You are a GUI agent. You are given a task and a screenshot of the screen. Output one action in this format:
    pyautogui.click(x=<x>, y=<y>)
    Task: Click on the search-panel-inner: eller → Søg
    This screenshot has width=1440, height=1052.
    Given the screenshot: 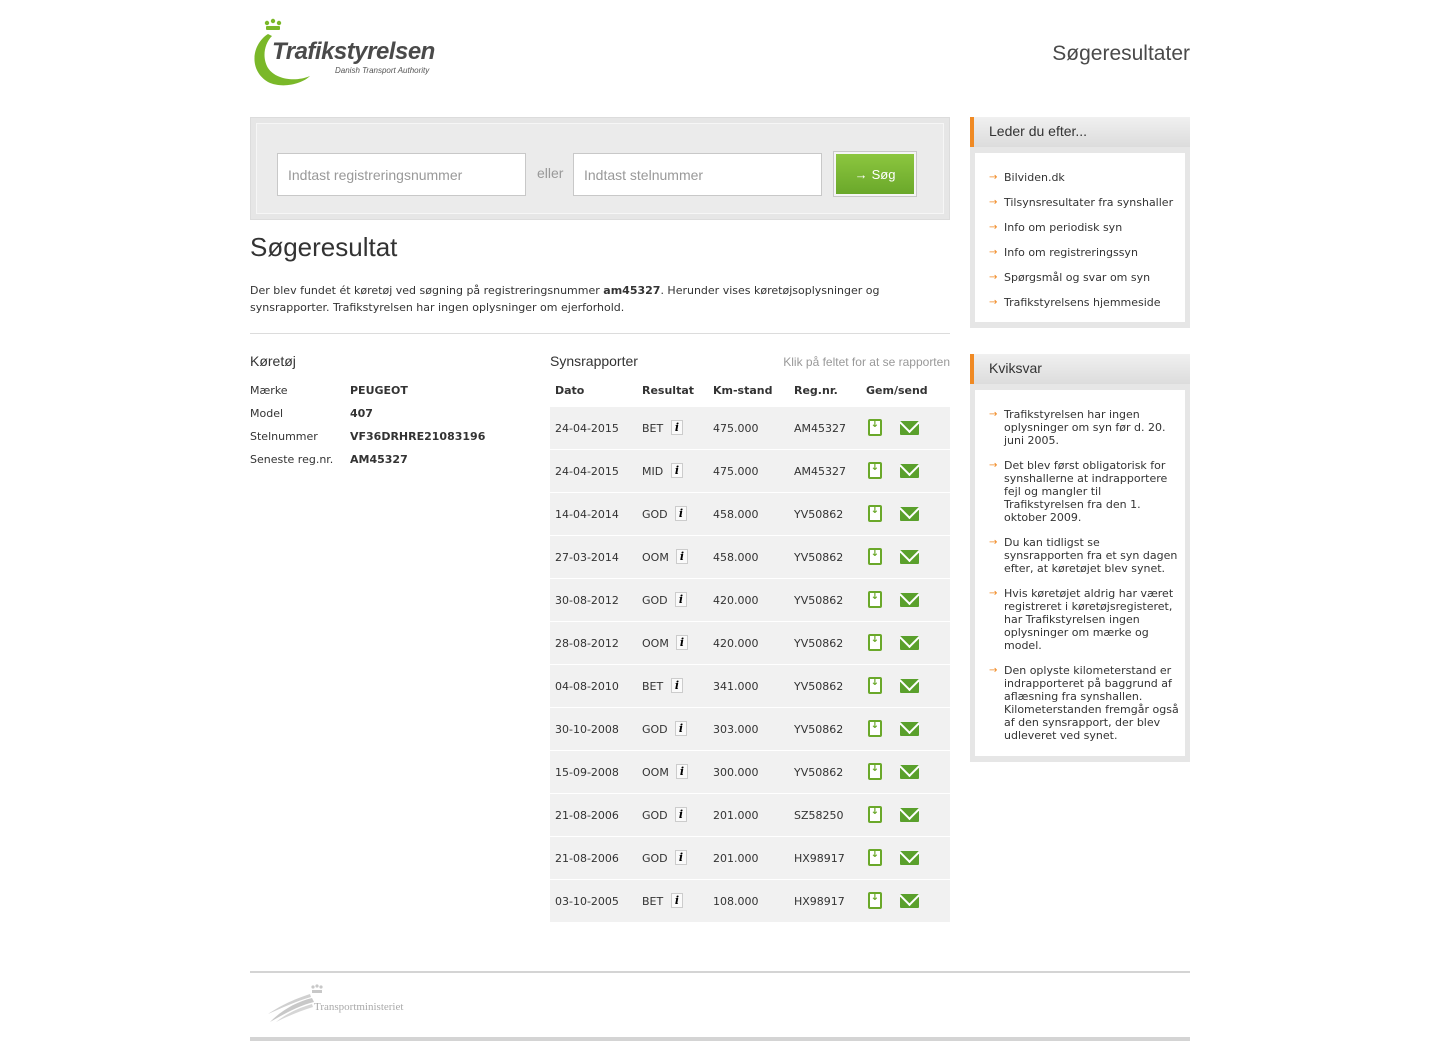 What is the action you would take?
    pyautogui.click(x=600, y=168)
    